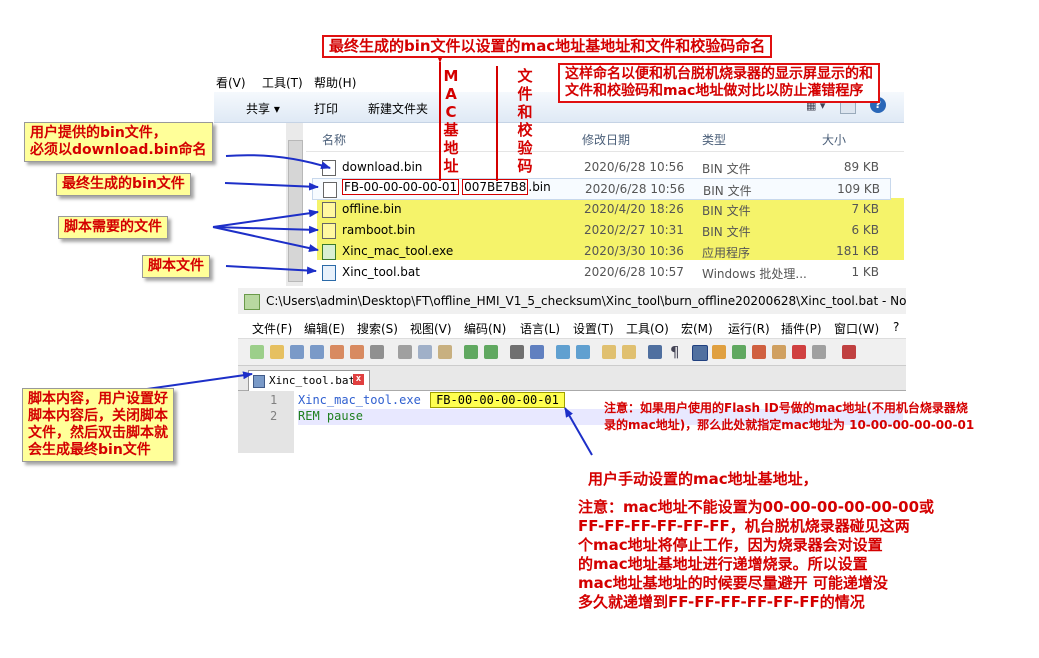  What do you see at coordinates (176, 266) in the screenshot?
I see `script-file-callout: 脚本文件` at bounding box center [176, 266].